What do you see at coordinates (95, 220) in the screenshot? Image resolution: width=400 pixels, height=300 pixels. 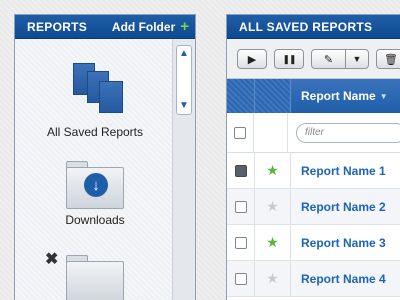 I see `folder-label-downloads: Downloads` at bounding box center [95, 220].